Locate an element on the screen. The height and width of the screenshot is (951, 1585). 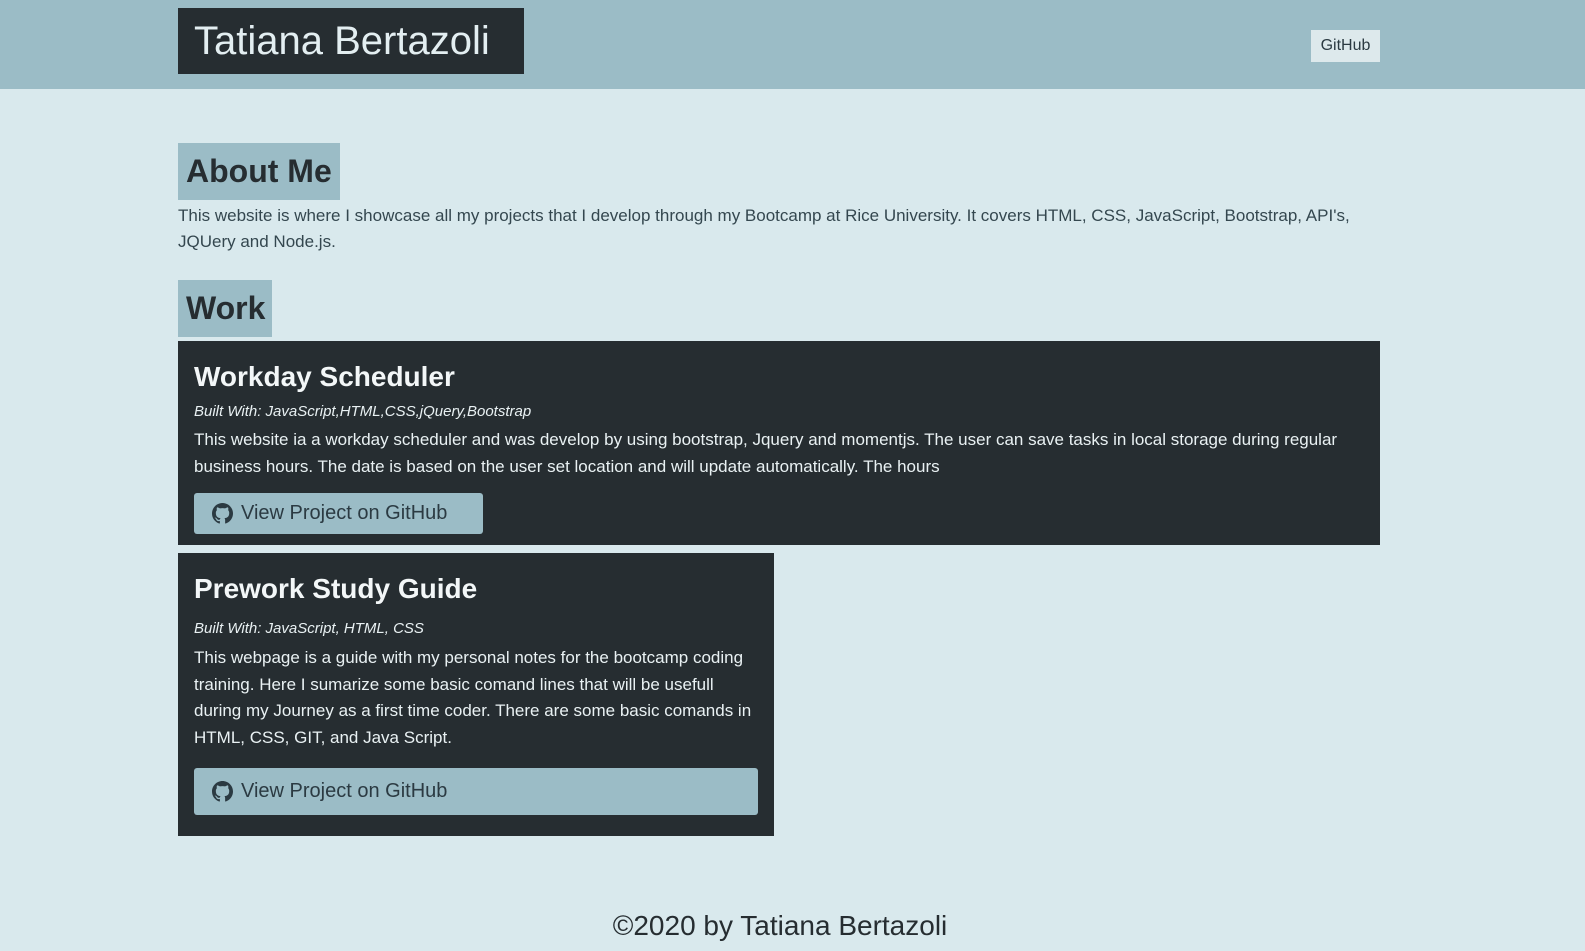
project-title: Prework Study Guide is located at coordinates (336, 588).